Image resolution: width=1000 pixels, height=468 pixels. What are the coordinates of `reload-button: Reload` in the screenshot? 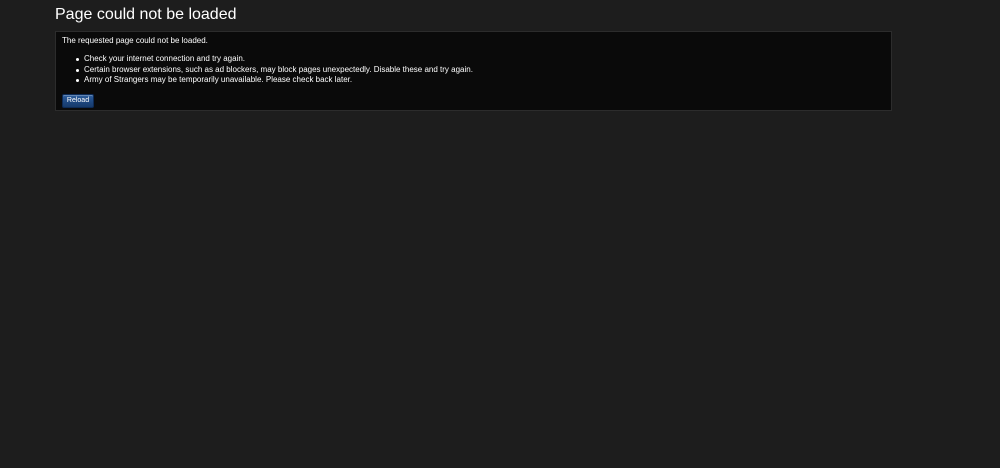 It's located at (78, 101).